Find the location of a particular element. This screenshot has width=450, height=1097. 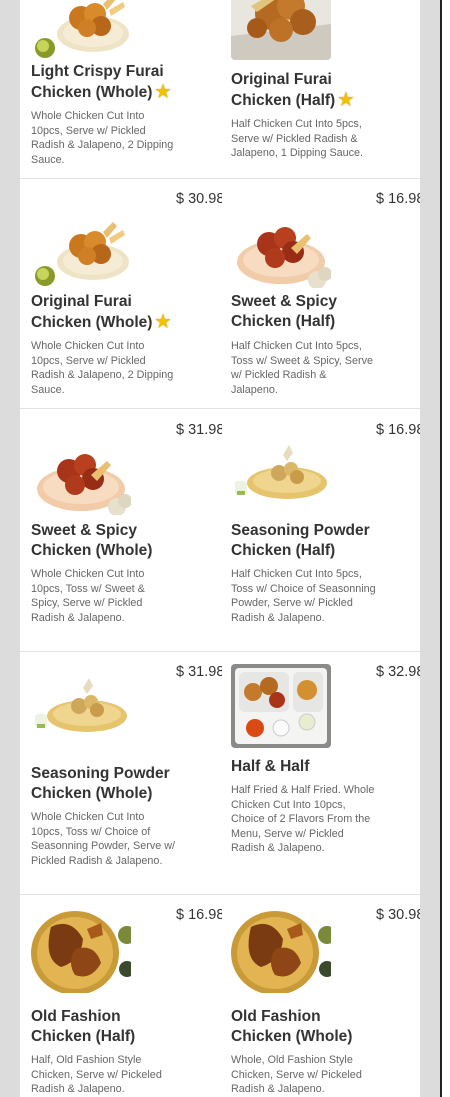

menu-item-name: Original Furai Chicken (Half) ★ is located at coordinates (306, 90).